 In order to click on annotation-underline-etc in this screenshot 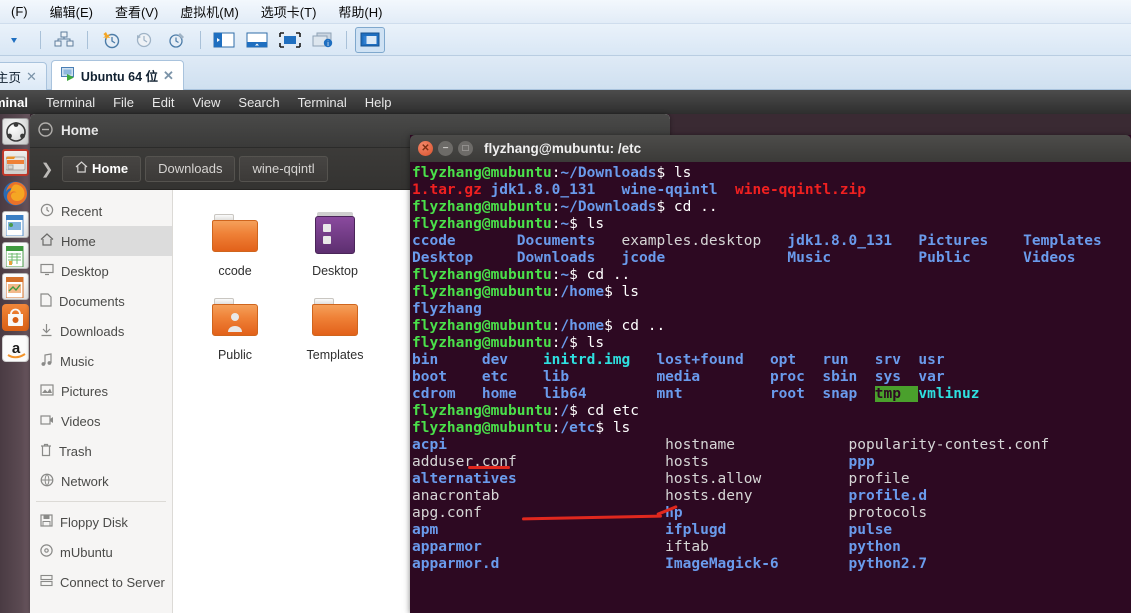, I will do `click(489, 467)`.